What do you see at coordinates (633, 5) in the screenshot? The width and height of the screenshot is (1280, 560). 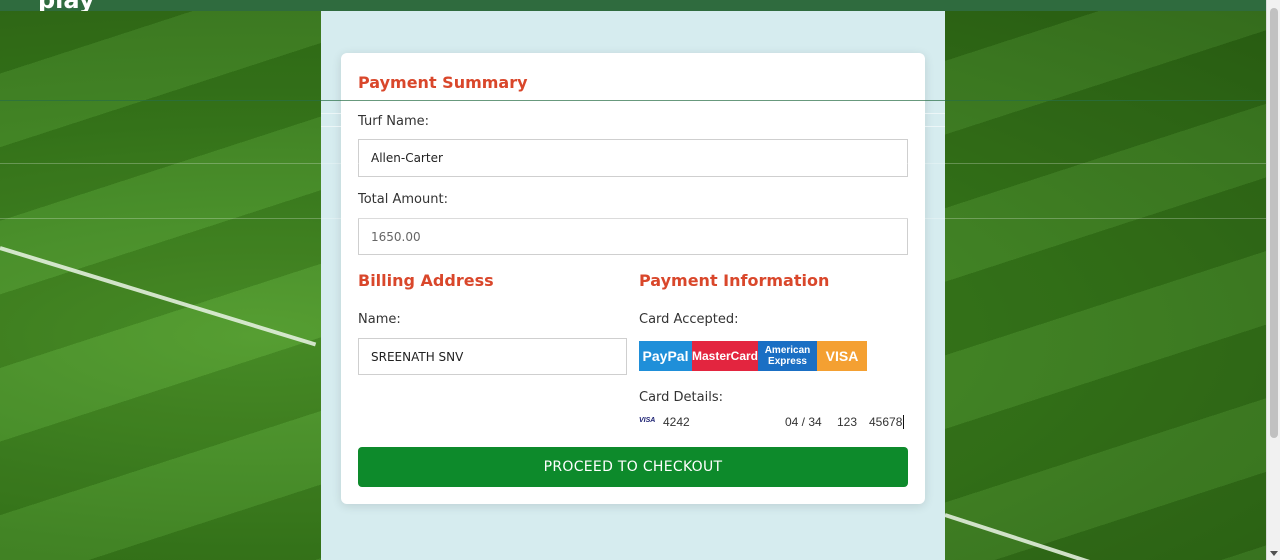 I see `top-navbar: play` at bounding box center [633, 5].